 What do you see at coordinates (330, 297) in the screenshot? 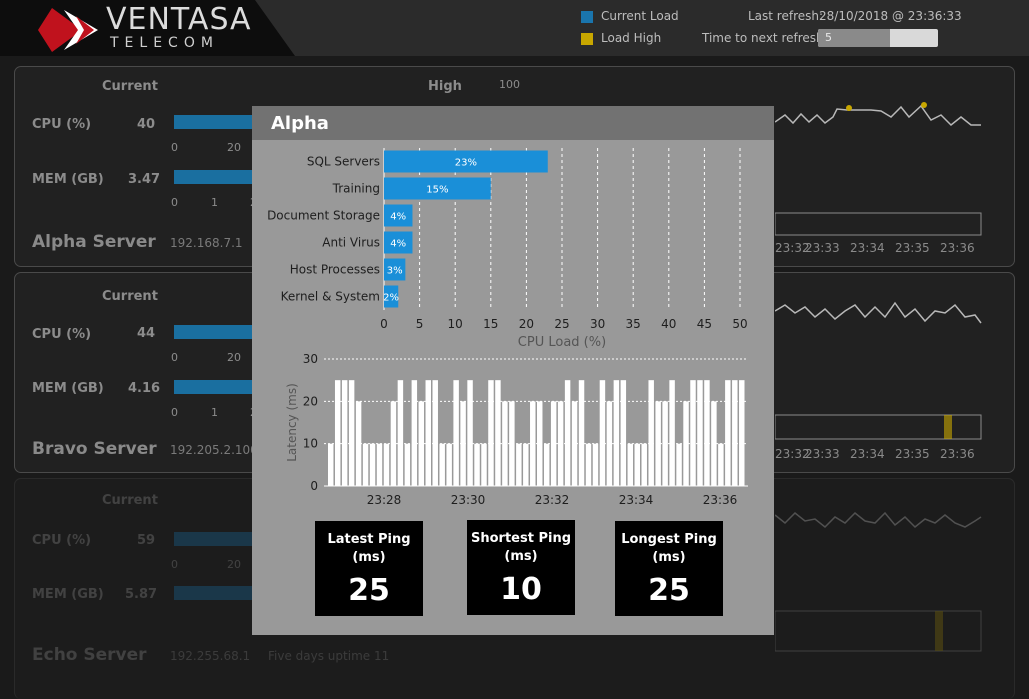
I see `category-label: Kernel & System` at bounding box center [330, 297].